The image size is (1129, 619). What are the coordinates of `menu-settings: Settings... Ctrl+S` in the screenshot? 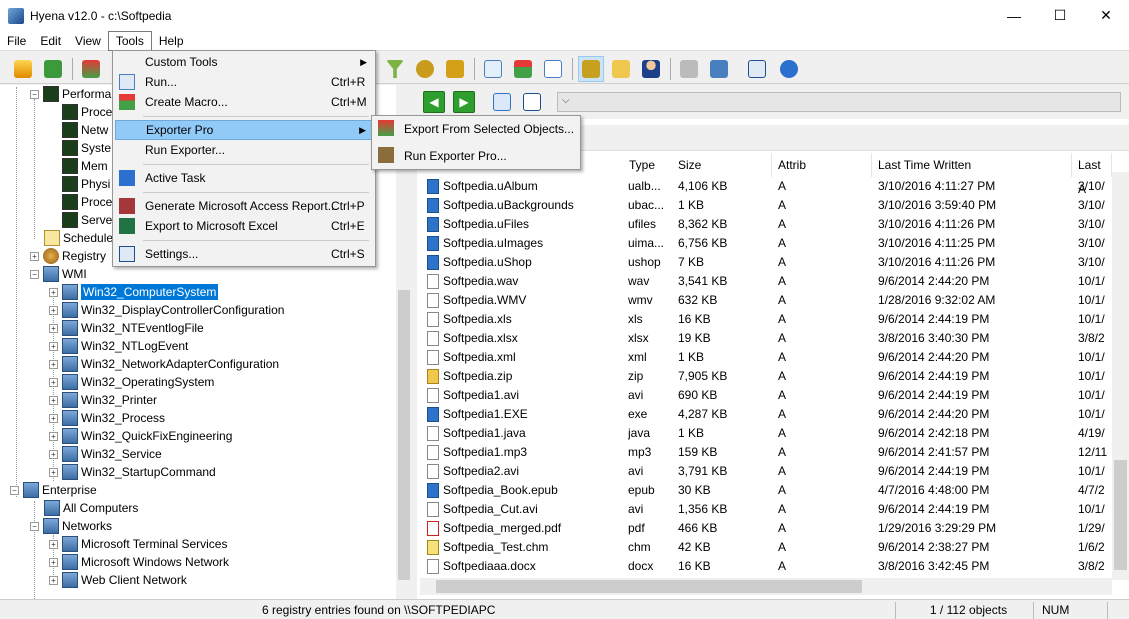 It's located at (244, 254).